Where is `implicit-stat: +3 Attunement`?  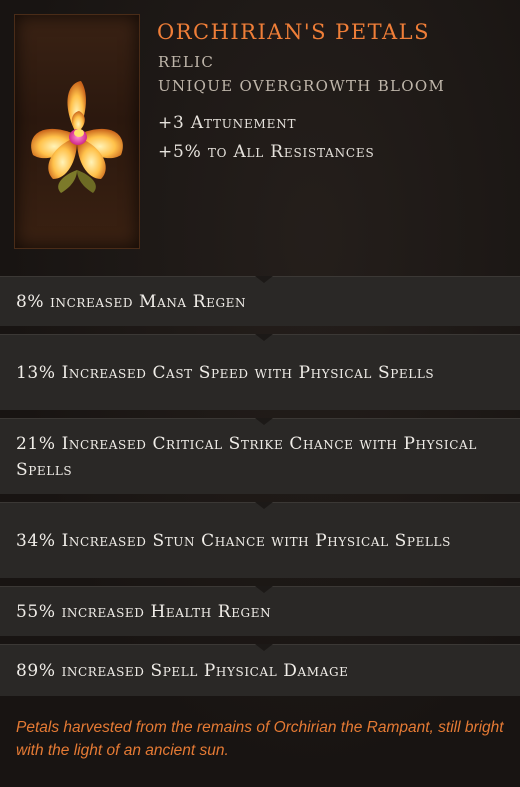
implicit-stat: +3 Attunement is located at coordinates (227, 123).